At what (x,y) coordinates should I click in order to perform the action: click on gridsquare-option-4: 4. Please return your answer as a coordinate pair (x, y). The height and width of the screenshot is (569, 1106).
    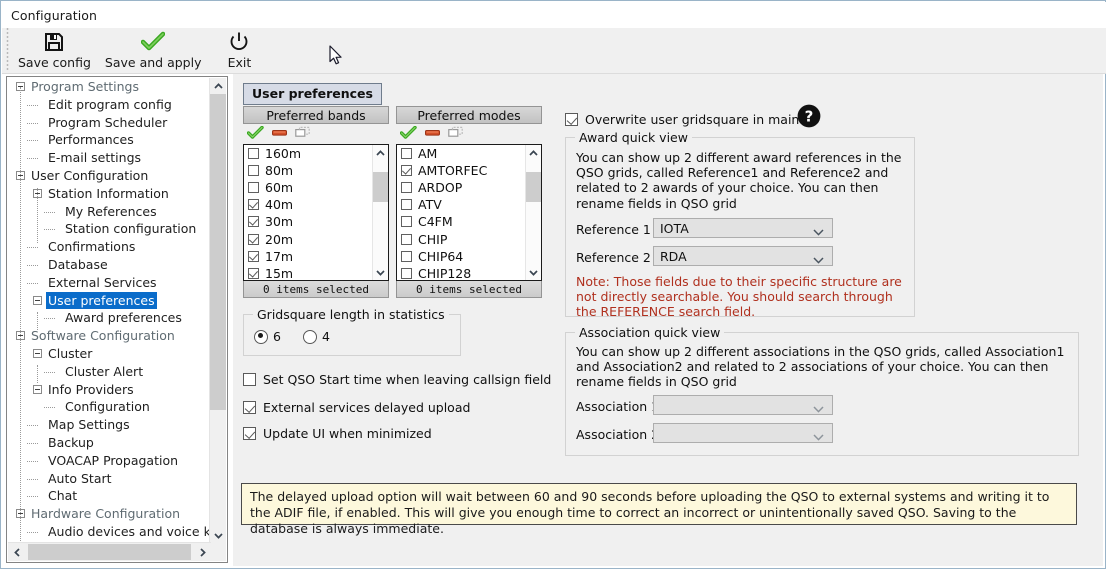
    Looking at the image, I should click on (316, 336).